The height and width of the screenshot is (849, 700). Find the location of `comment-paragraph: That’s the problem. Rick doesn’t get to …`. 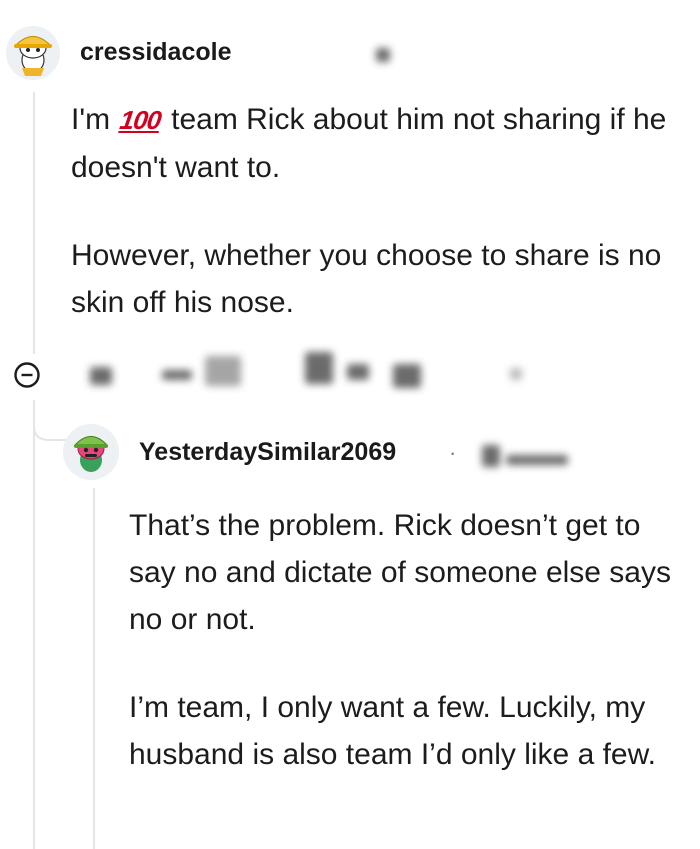

comment-paragraph: That’s the problem. Rick doesn’t get to … is located at coordinates (400, 572).